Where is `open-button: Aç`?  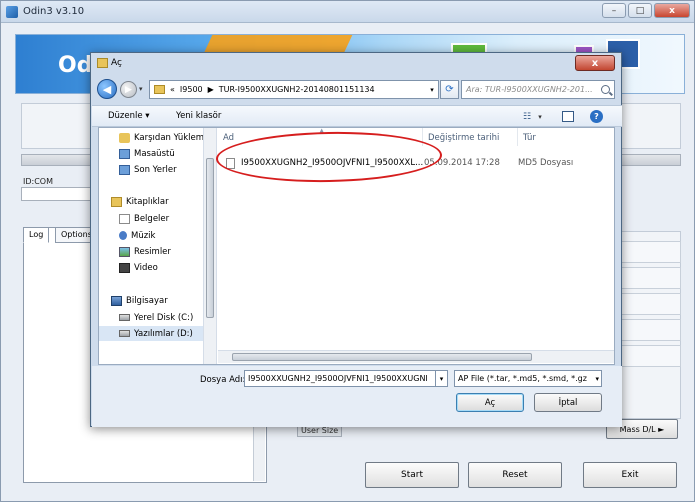
open-button: Aç is located at coordinates (490, 402).